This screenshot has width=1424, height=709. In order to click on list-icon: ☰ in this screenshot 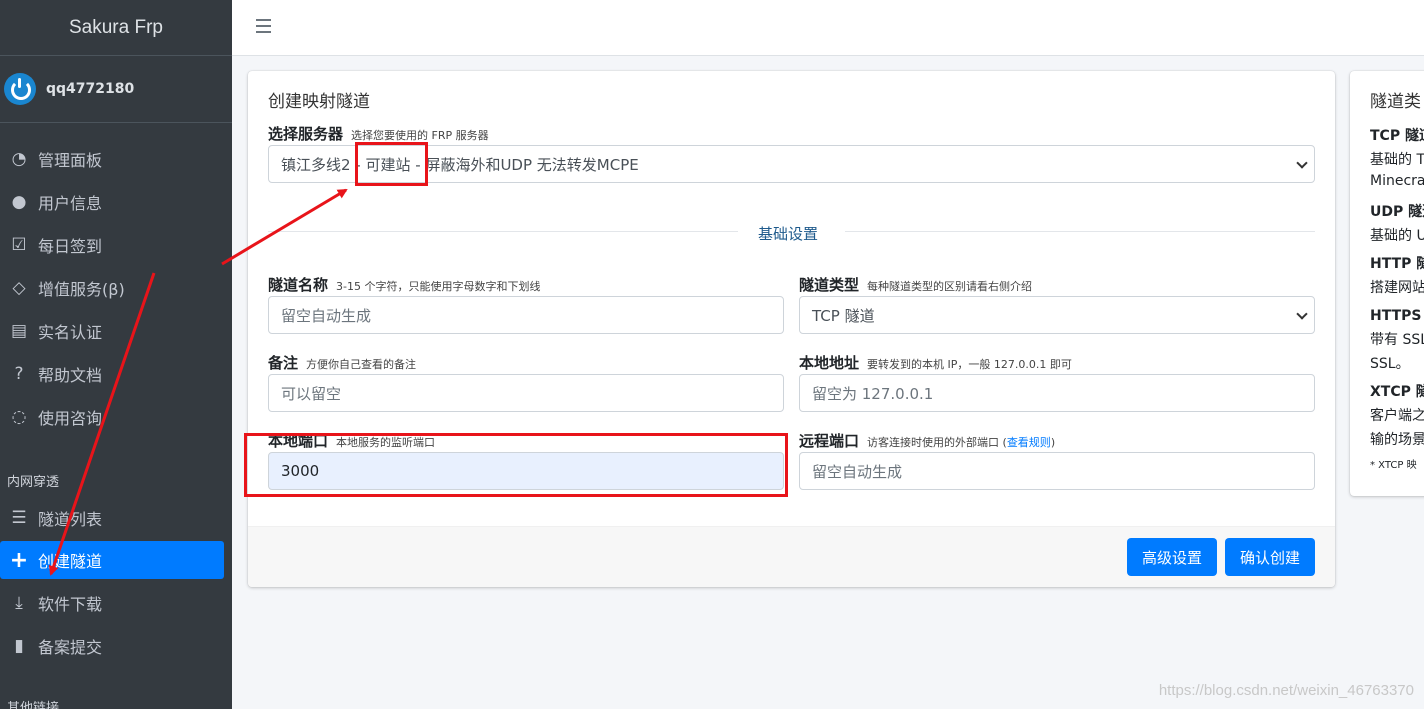, I will do `click(19, 518)`.